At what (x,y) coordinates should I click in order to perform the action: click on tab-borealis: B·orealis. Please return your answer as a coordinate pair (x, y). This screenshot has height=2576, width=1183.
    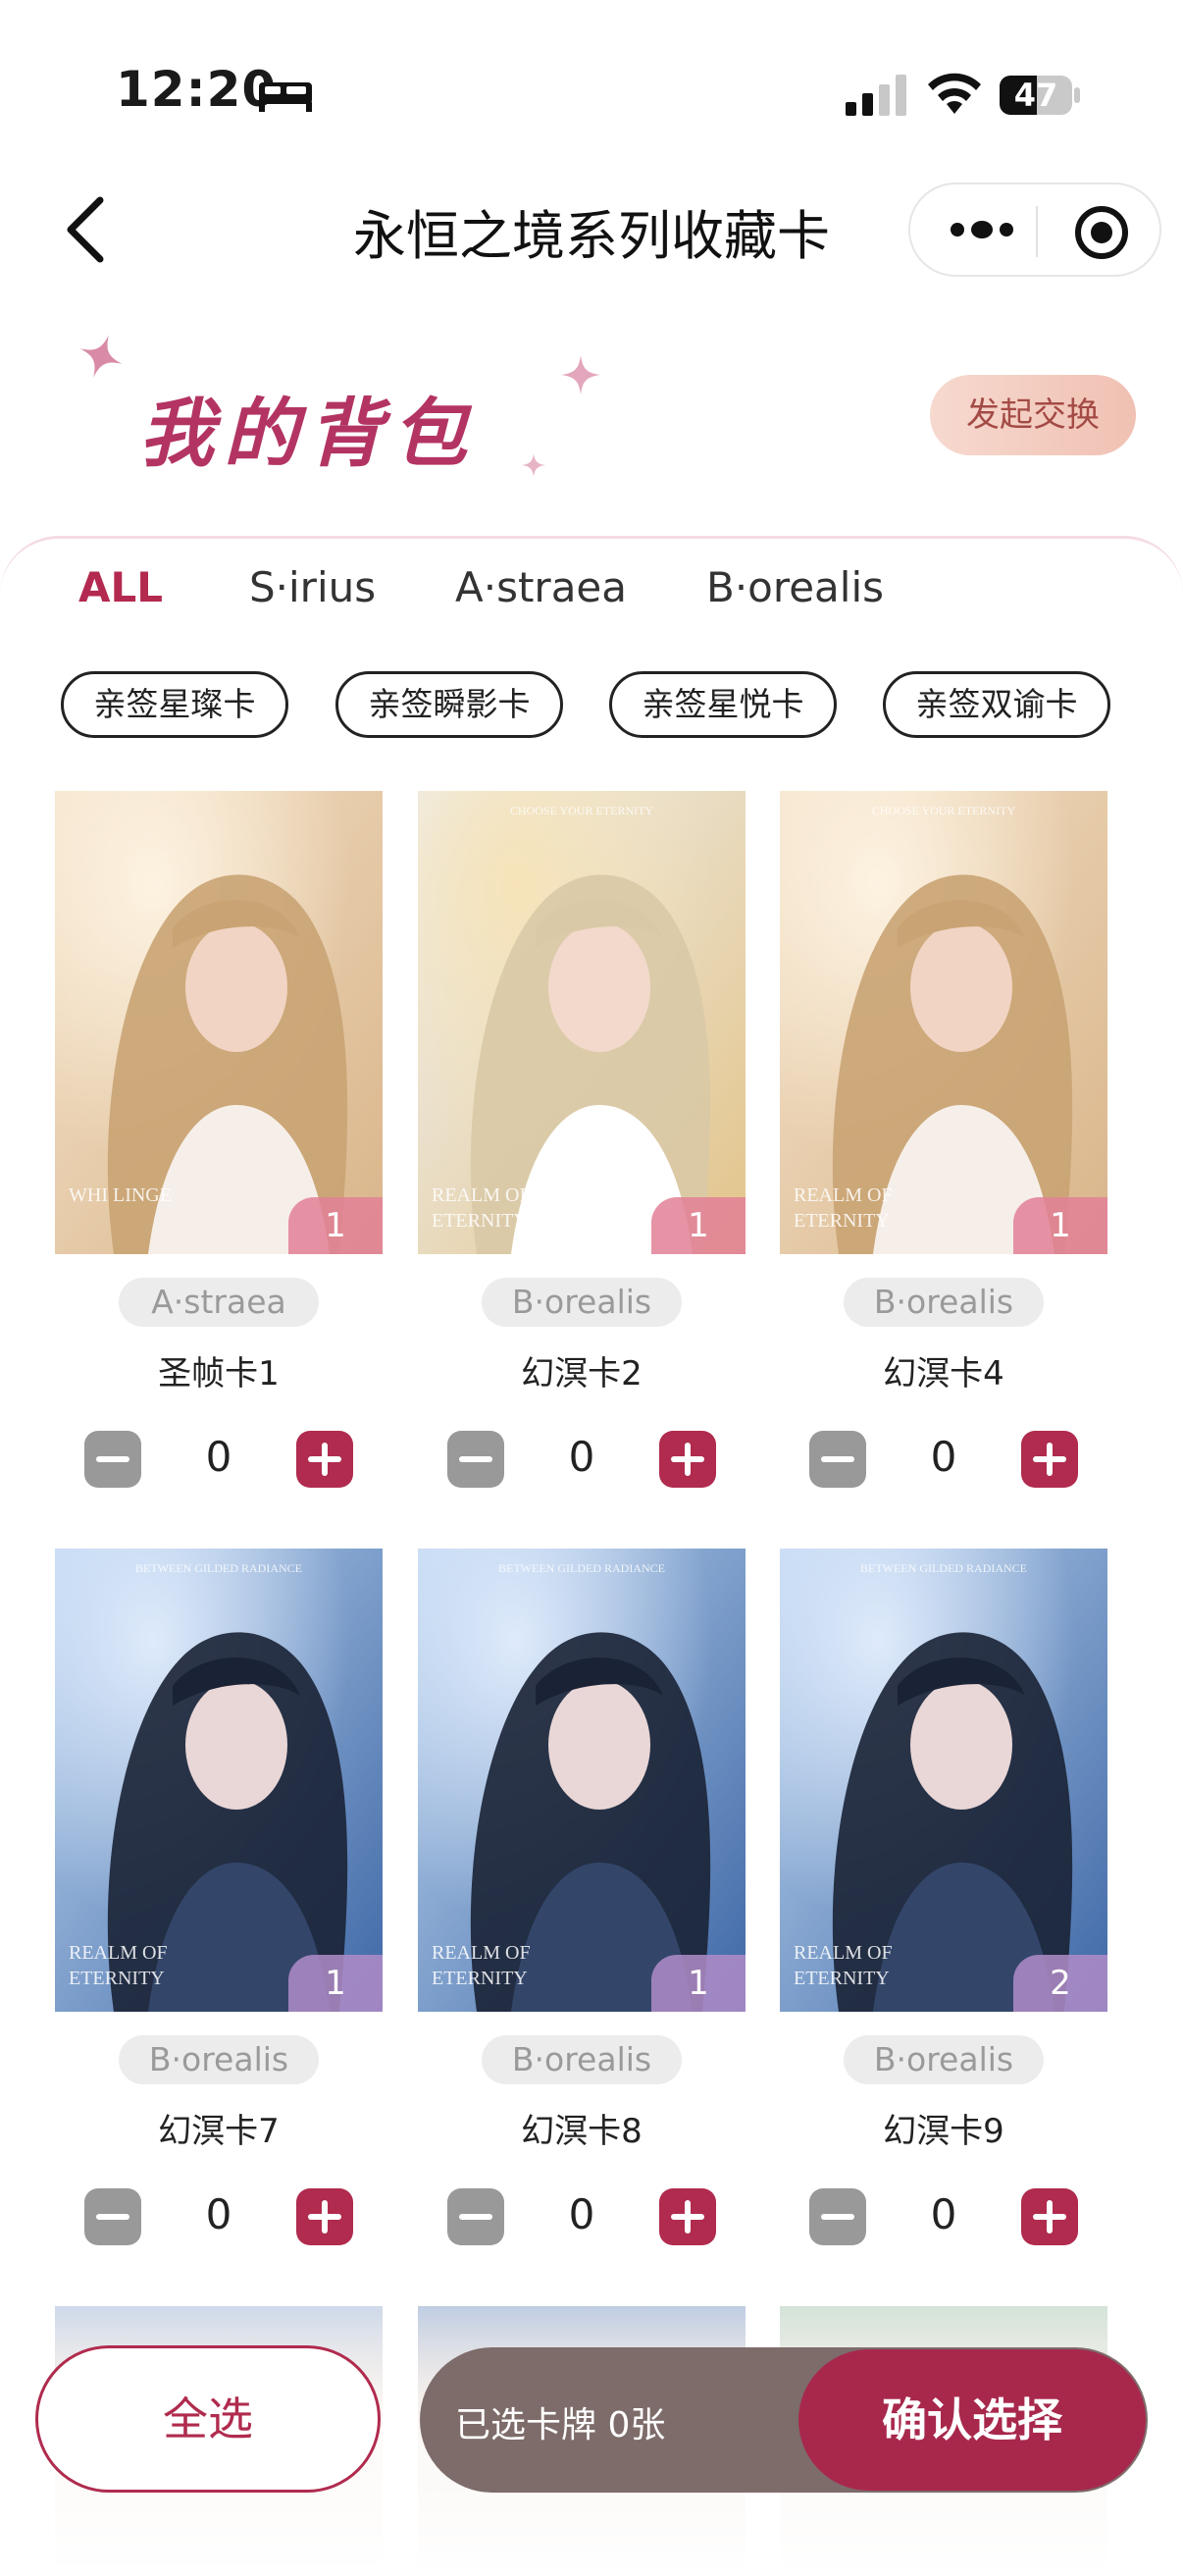
    Looking at the image, I should click on (795, 587).